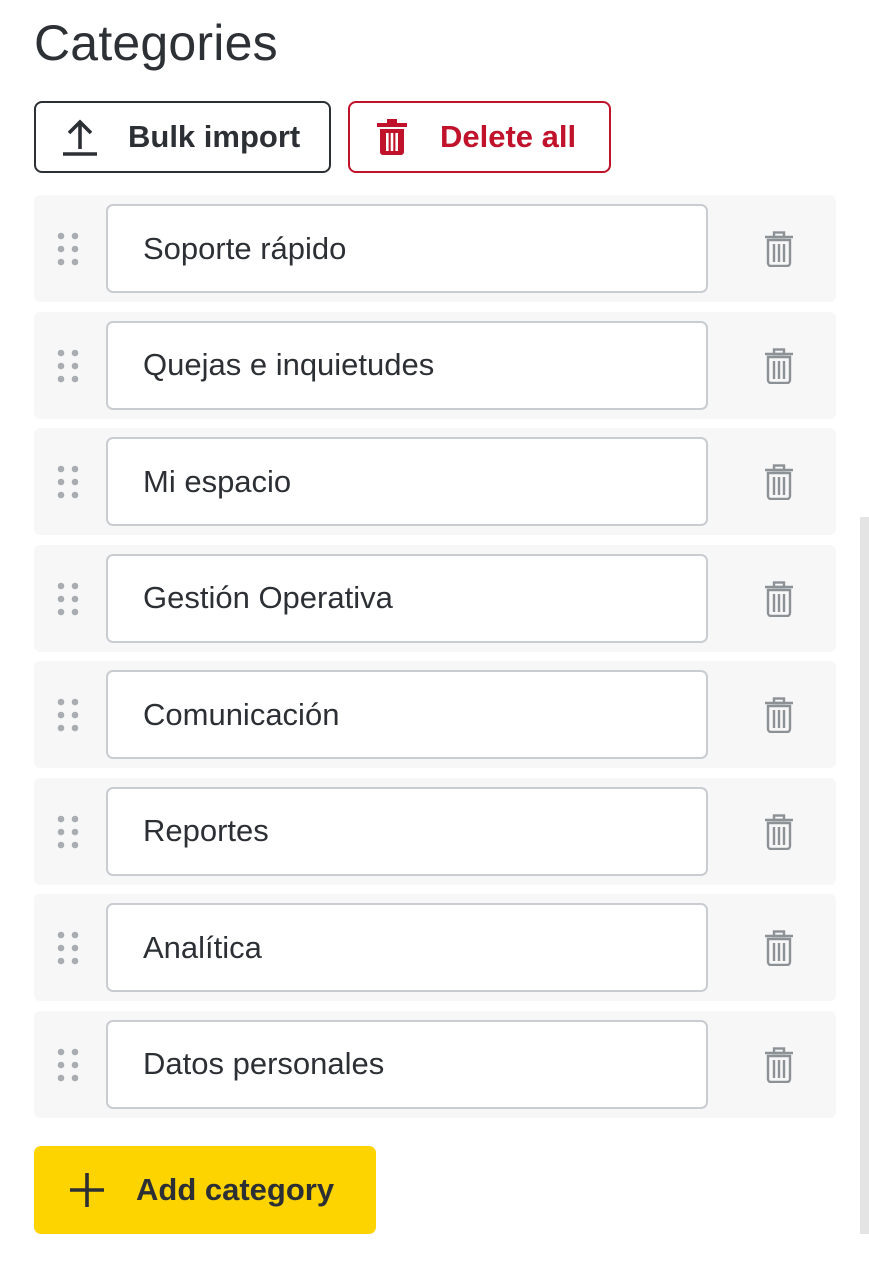 This screenshot has width=869, height=1280. What do you see at coordinates (508, 136) in the screenshot?
I see `delete-all-label: Delete all` at bounding box center [508, 136].